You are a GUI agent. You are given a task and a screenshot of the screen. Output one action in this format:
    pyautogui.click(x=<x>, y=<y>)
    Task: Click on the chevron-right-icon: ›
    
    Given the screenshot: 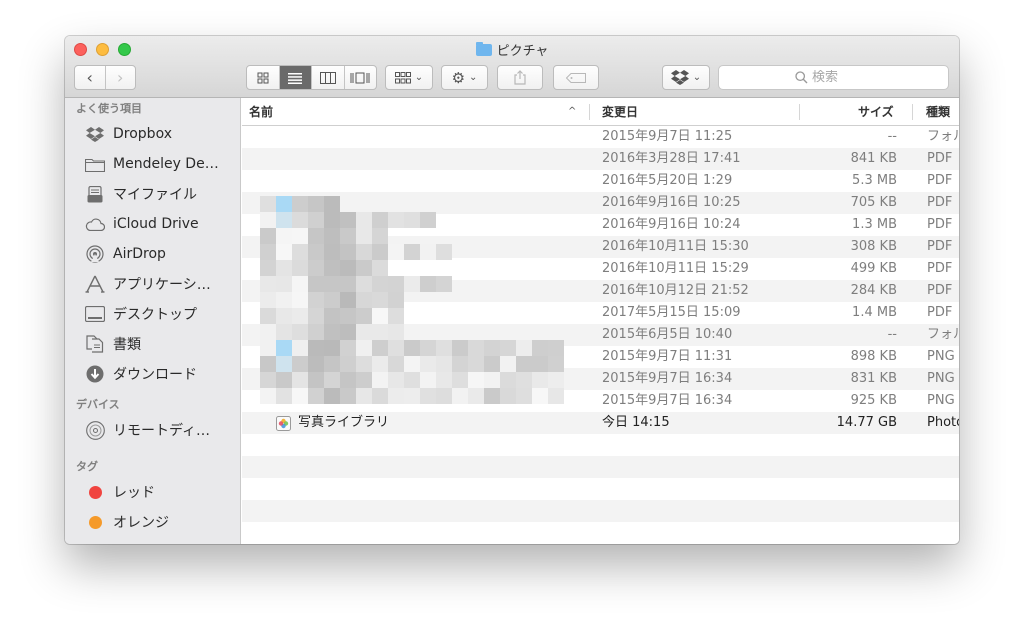 What is the action you would take?
    pyautogui.click(x=120, y=77)
    